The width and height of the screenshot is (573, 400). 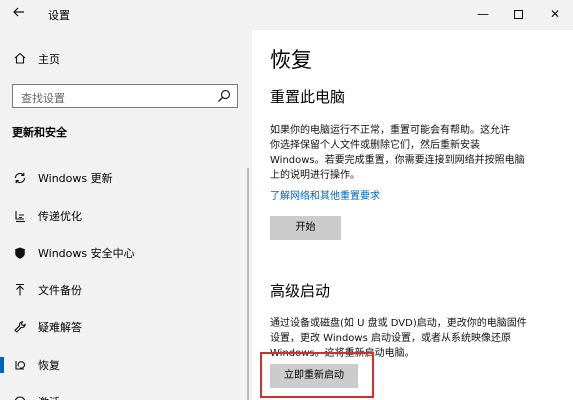 What do you see at coordinates (36, 59) in the screenshot?
I see `sidebar-item-home: 主页` at bounding box center [36, 59].